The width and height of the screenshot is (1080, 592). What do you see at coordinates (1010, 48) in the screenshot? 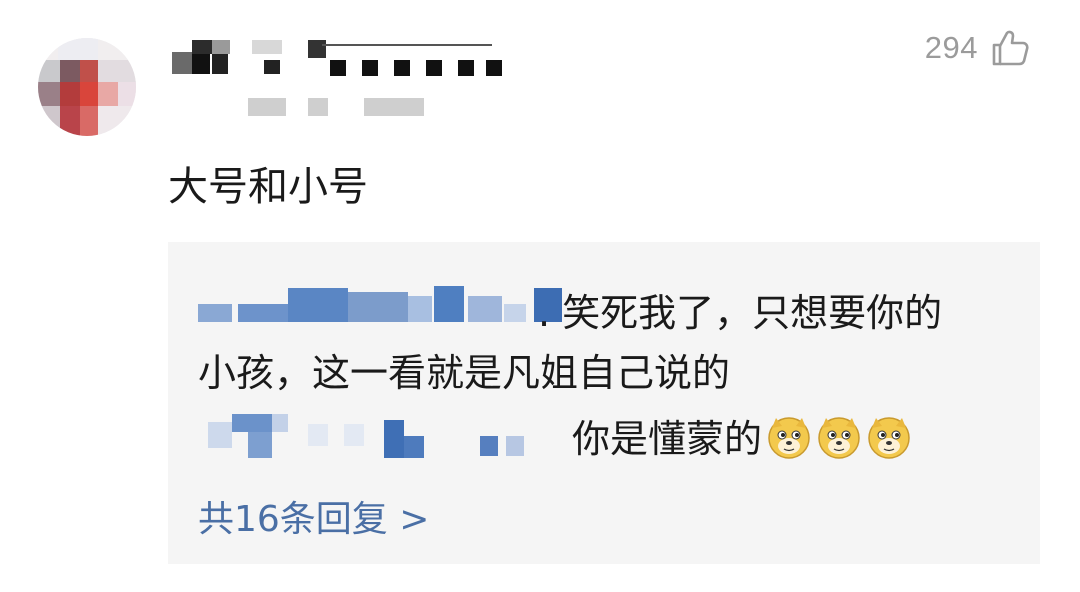
I see `thumbs-up-outline-icon` at bounding box center [1010, 48].